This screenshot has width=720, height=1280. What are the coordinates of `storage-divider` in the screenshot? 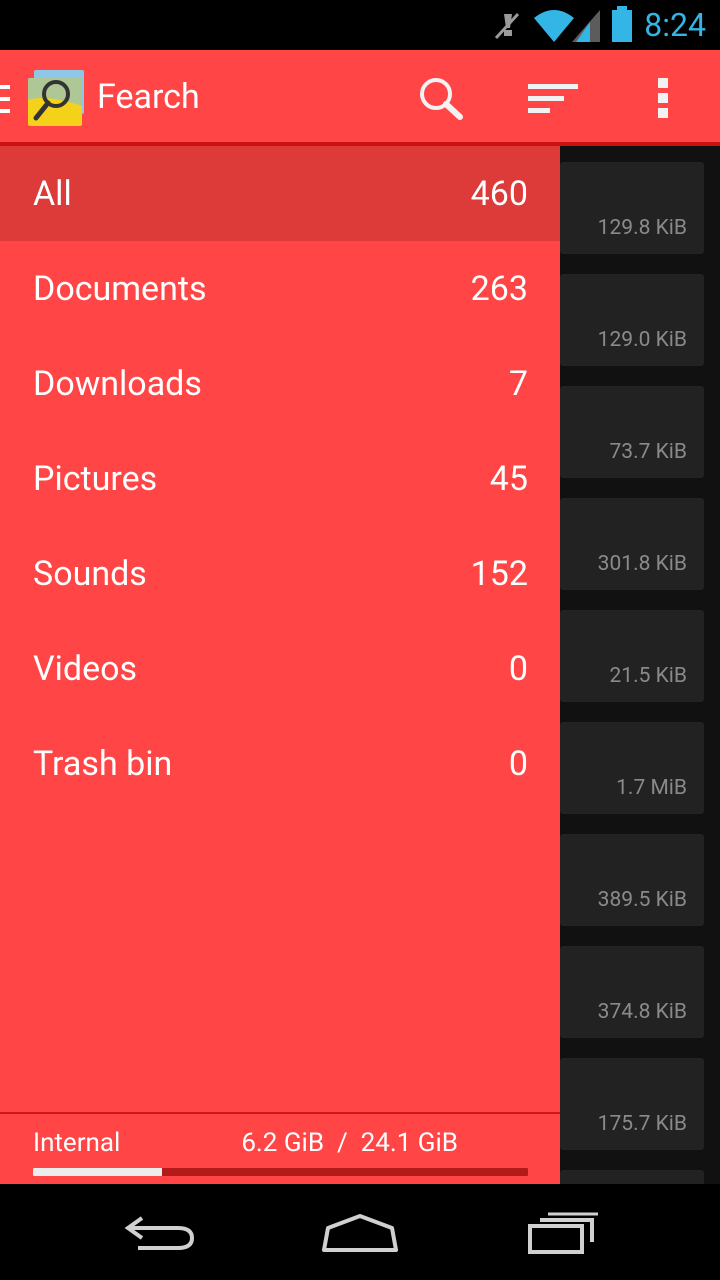 It's located at (280, 1113).